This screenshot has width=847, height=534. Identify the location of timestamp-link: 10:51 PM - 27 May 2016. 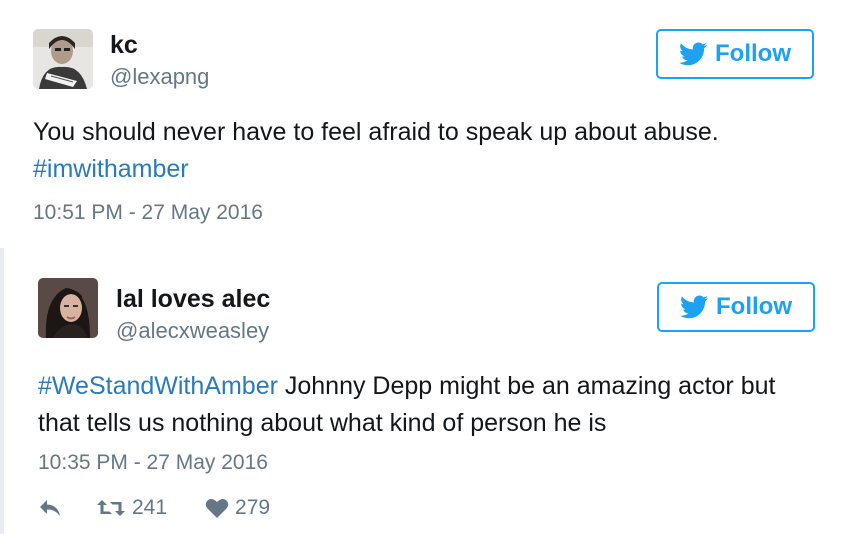
(148, 213).